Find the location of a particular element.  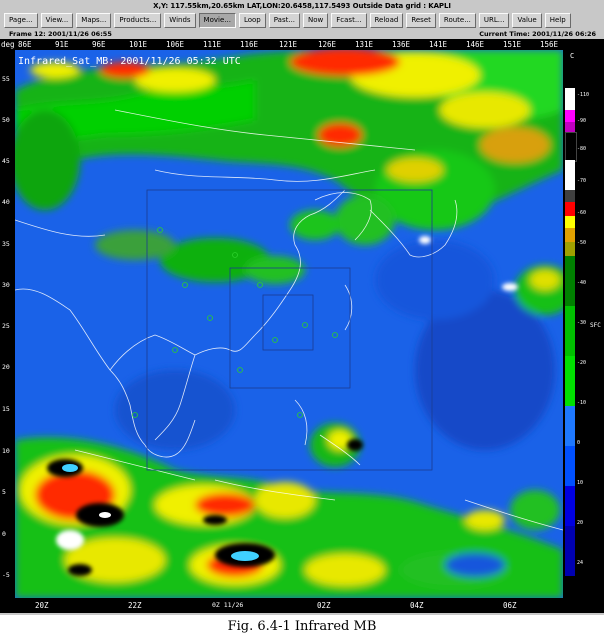

colorbar-tick: -50 is located at coordinates (582, 243).